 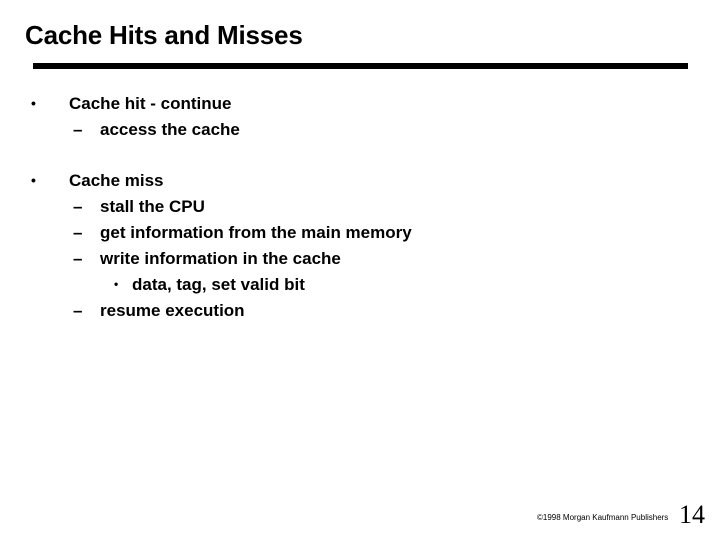 I want to click on copyright-footer: ©1998 Morgan Kaufmann Publishers, so click(x=603, y=517).